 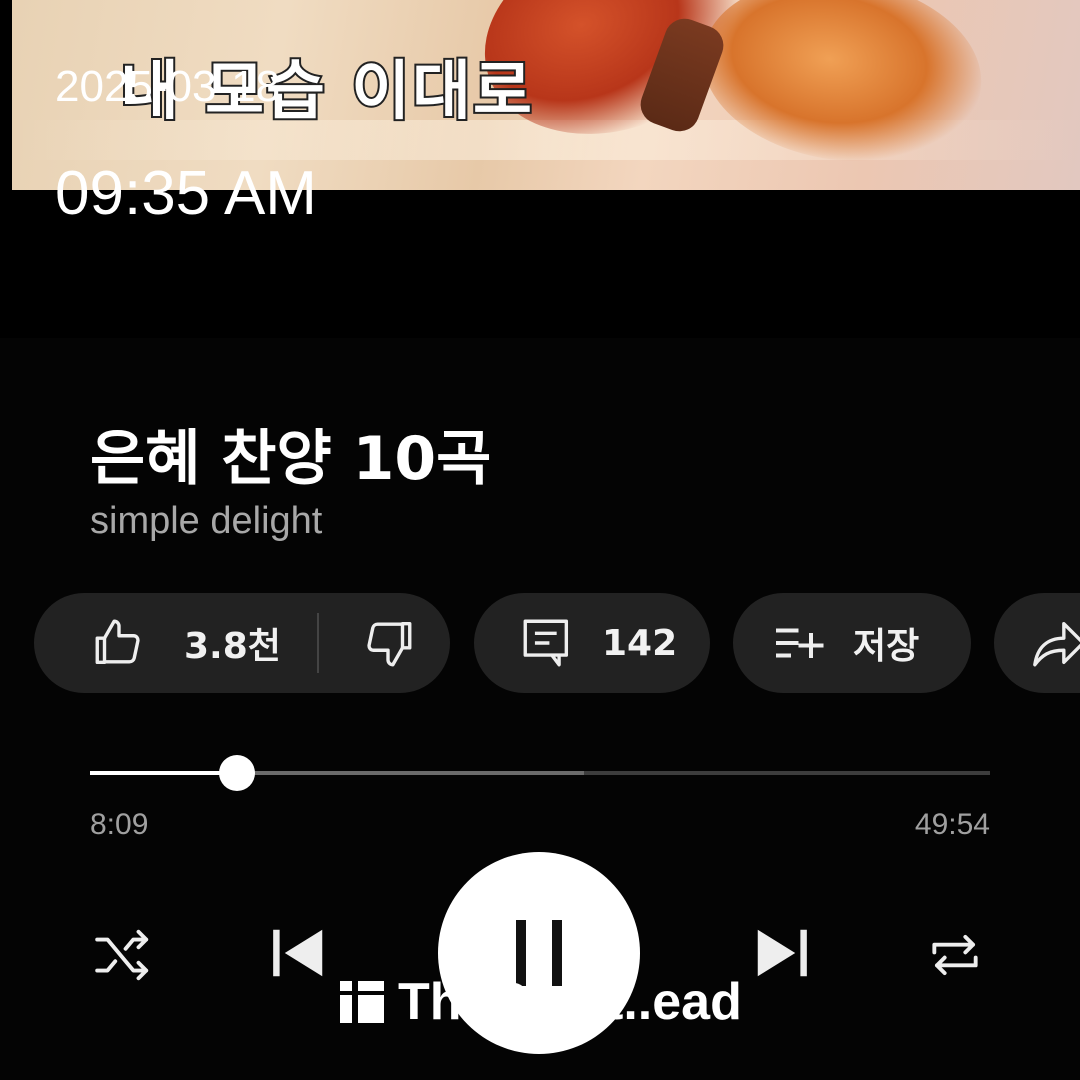 I want to click on watermark-text: TheQuiet..ead, so click(x=570, y=1002).